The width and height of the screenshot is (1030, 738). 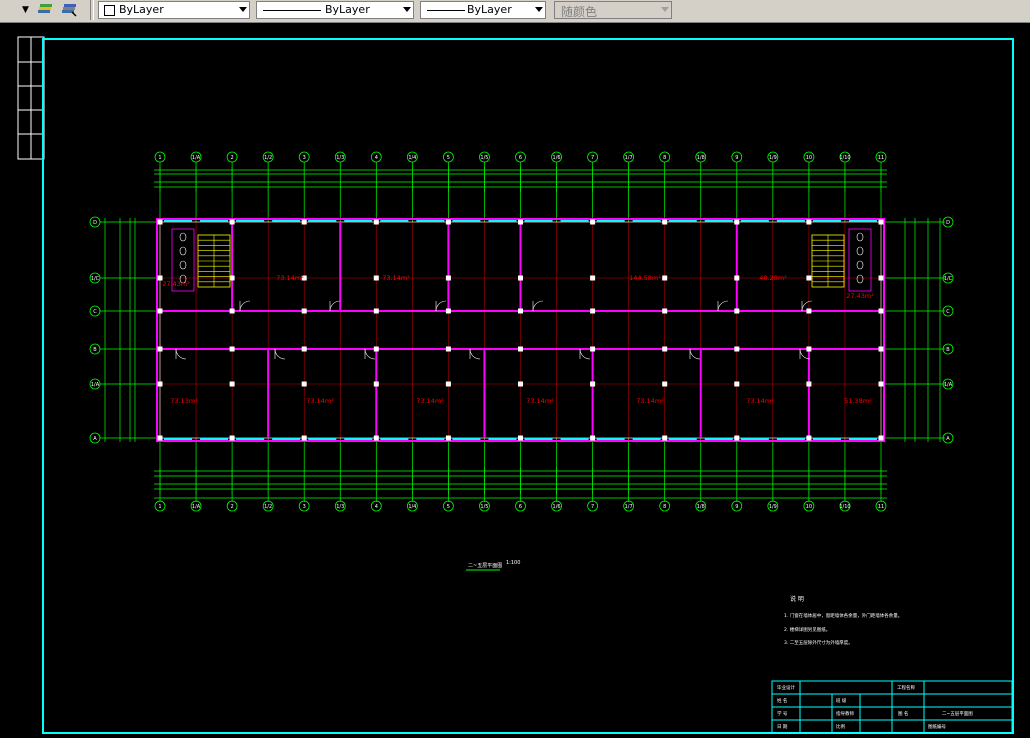 What do you see at coordinates (95, 439) in the screenshot?
I see `grid-label: A` at bounding box center [95, 439].